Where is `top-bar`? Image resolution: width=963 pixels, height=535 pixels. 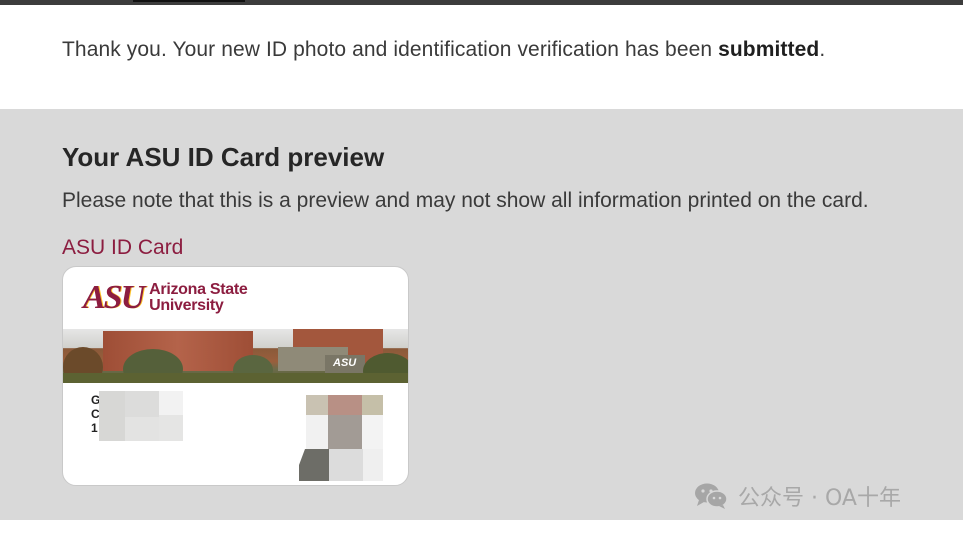 top-bar is located at coordinates (481, 2).